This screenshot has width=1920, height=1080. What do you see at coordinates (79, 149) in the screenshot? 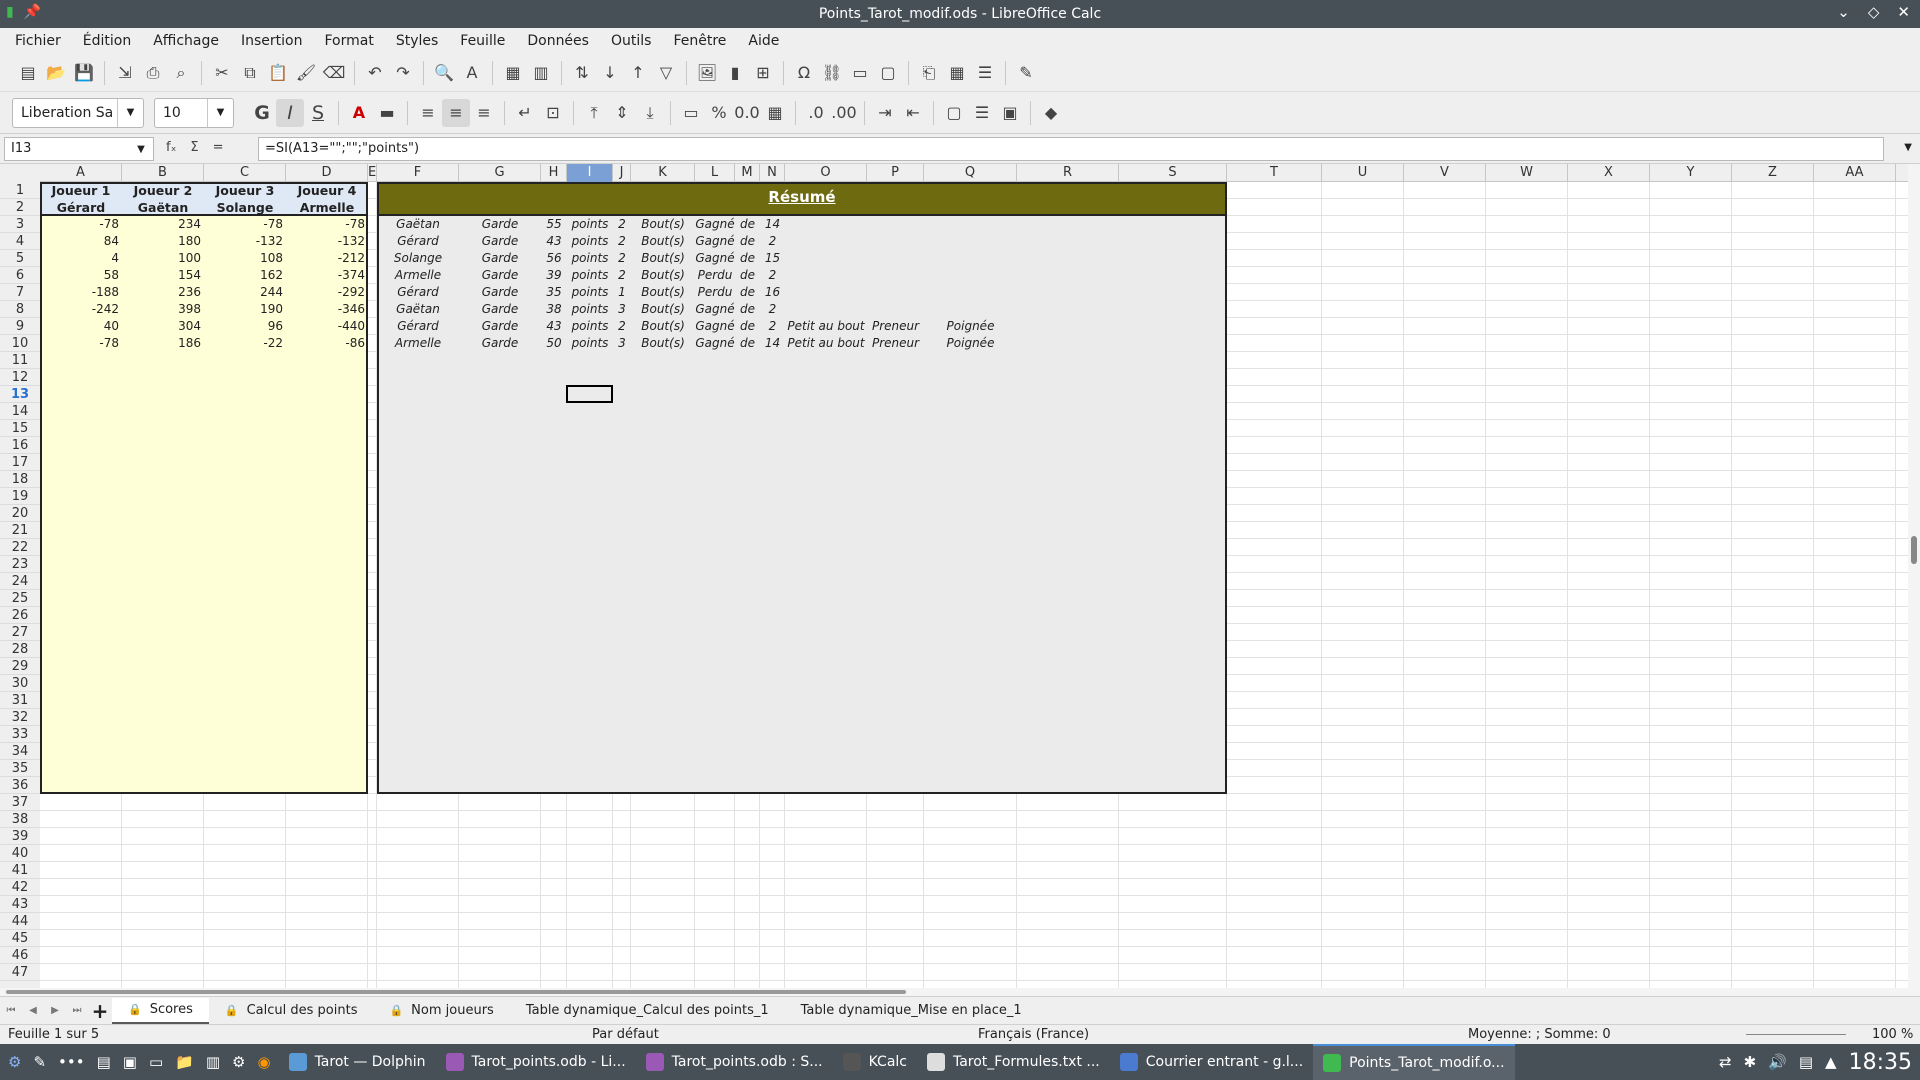
I see `name-box: I13 ▼` at bounding box center [79, 149].